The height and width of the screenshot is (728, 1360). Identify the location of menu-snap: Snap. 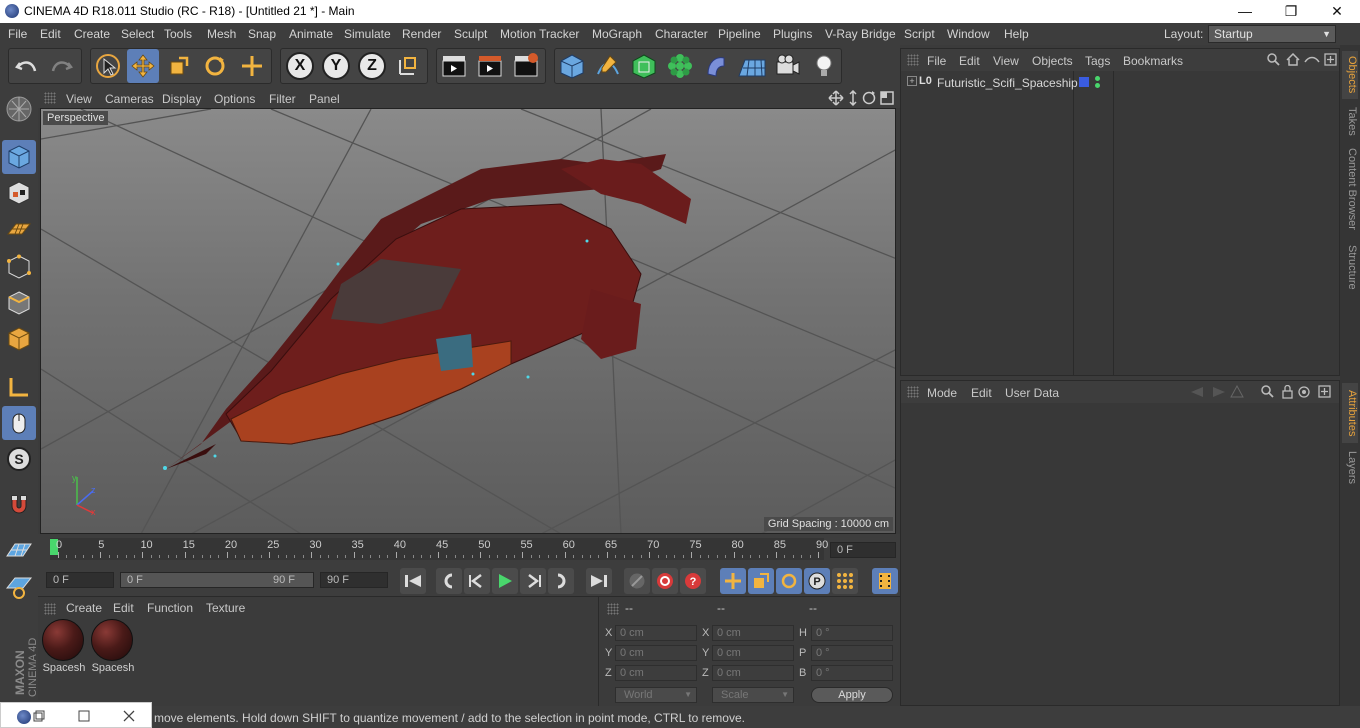
(262, 34).